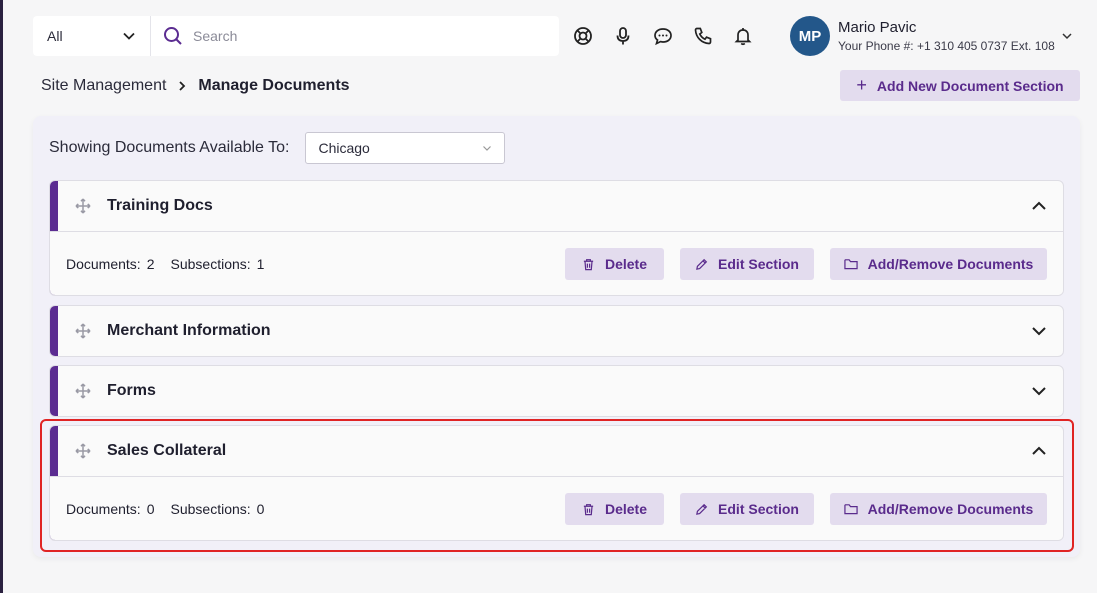  I want to click on avatar: MP, so click(810, 36).